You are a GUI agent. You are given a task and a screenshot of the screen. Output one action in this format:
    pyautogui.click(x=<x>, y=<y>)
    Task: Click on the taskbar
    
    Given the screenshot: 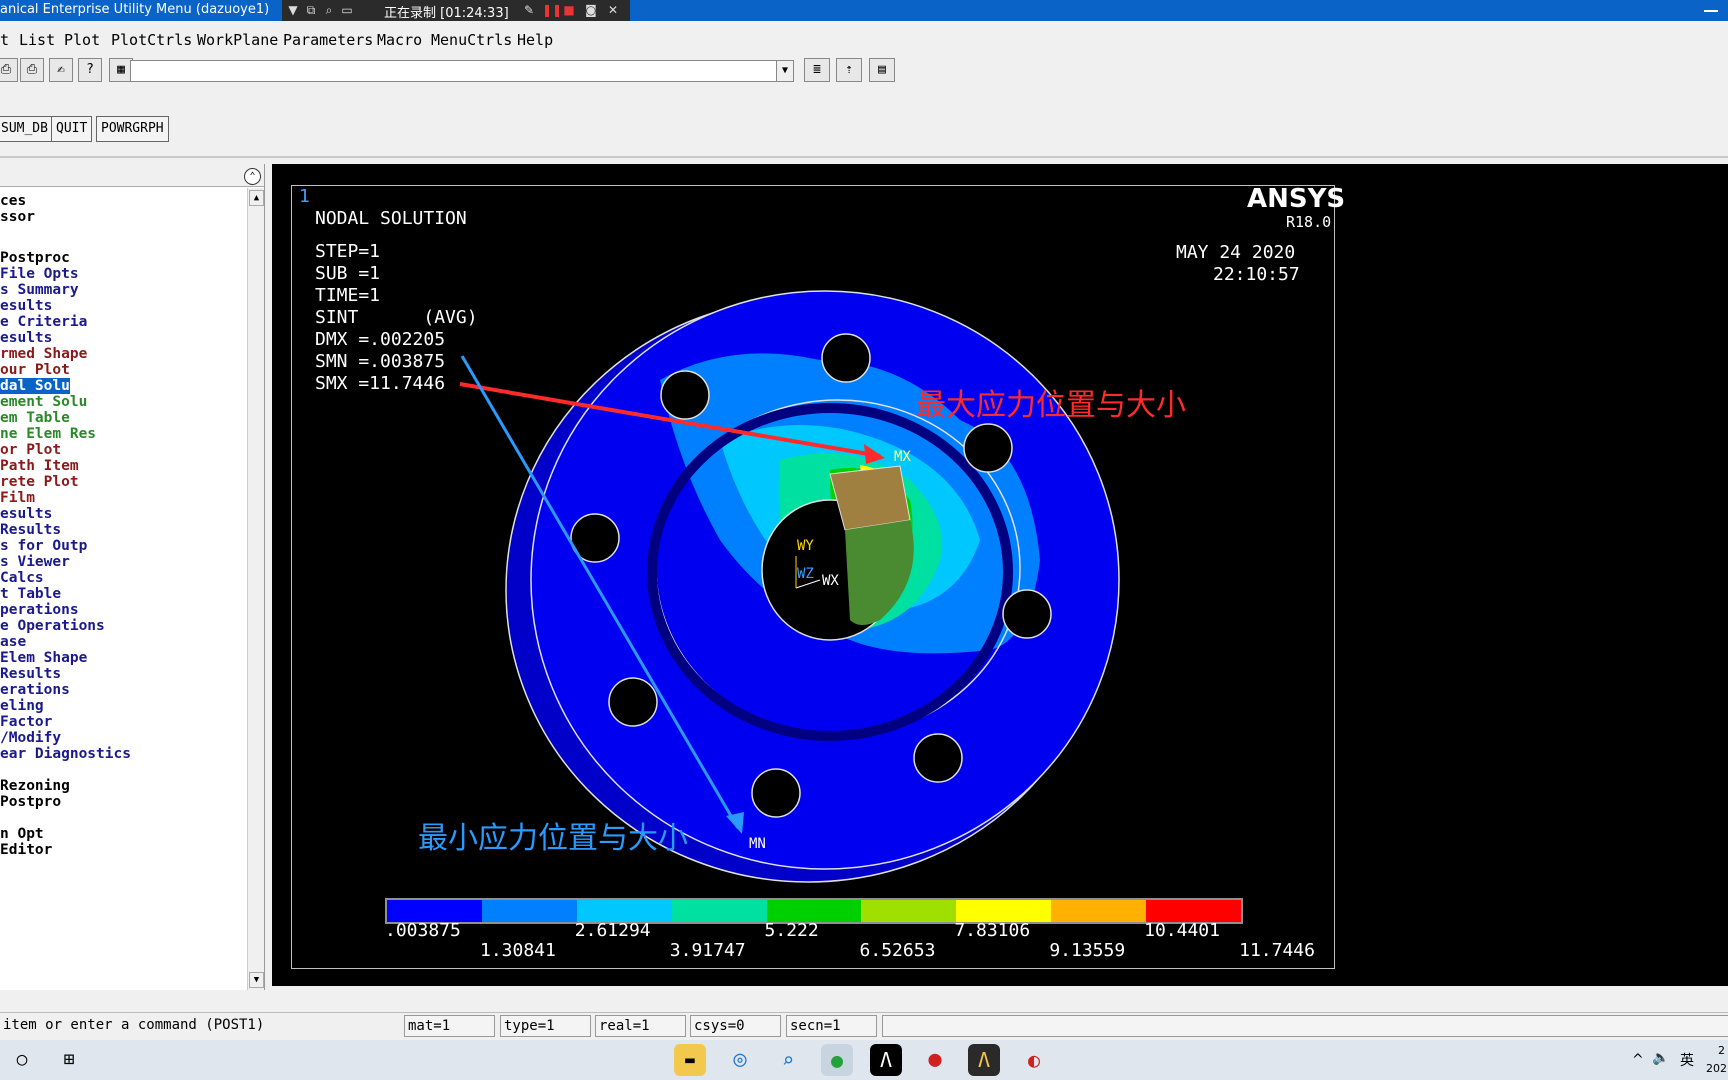 What is the action you would take?
    pyautogui.click(x=864, y=1060)
    